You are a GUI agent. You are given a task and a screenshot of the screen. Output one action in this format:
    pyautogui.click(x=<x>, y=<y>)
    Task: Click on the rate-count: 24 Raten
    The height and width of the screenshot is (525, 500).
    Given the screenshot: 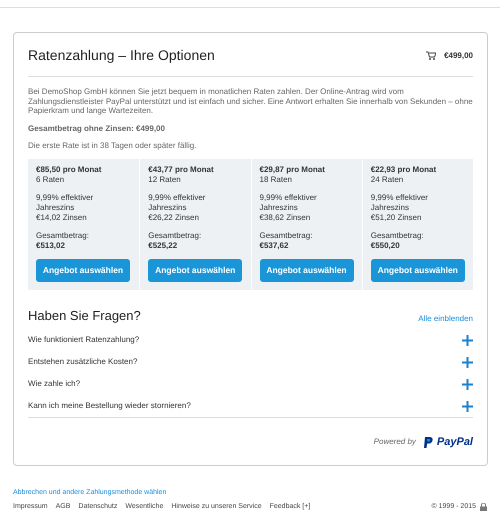 What is the action you would take?
    pyautogui.click(x=387, y=179)
    